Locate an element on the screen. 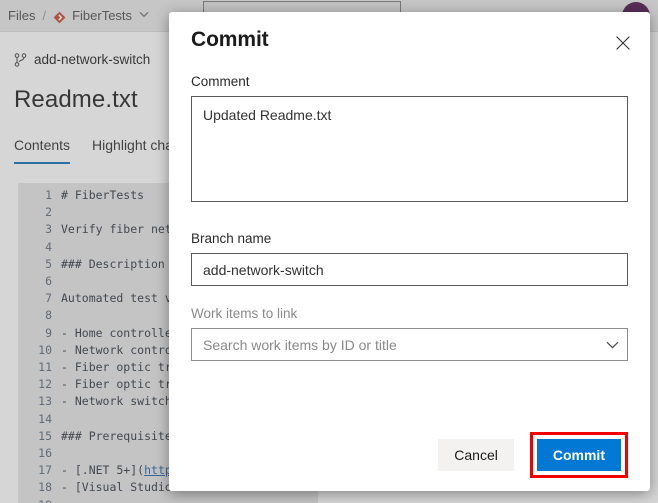 The width and height of the screenshot is (658, 503). code-line-text: Verify fiber netw is located at coordinates (120, 229).